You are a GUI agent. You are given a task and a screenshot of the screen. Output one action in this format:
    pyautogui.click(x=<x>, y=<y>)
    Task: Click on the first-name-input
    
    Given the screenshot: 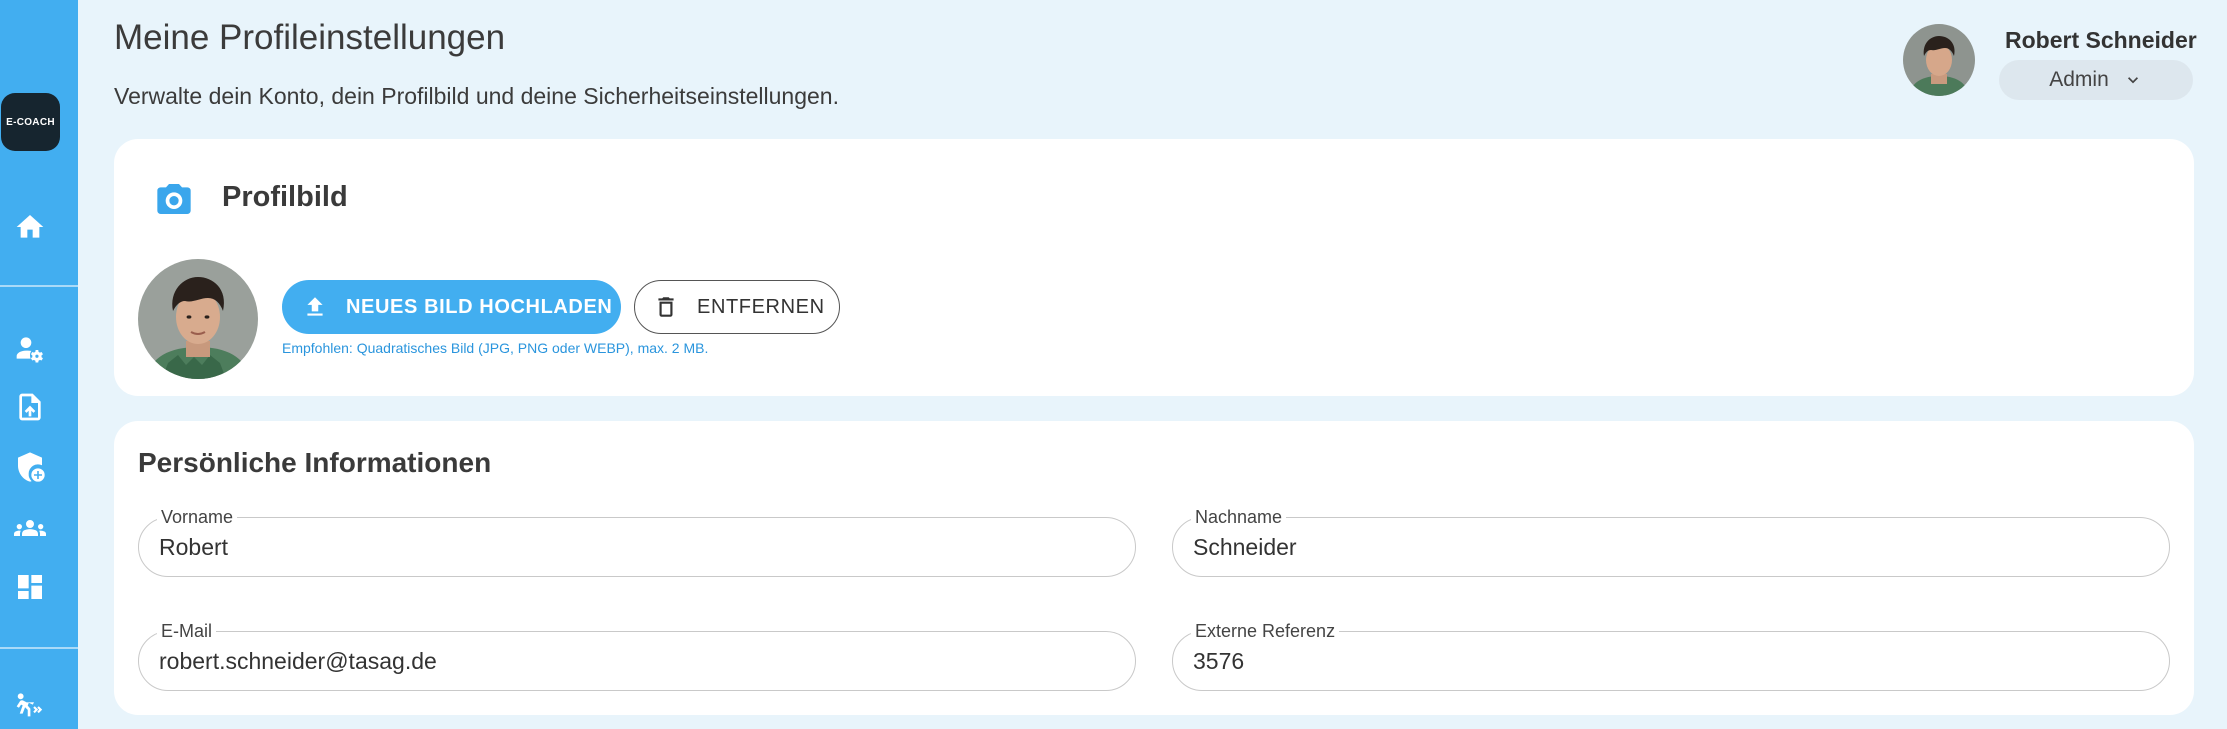 What is the action you would take?
    pyautogui.click(x=634, y=547)
    